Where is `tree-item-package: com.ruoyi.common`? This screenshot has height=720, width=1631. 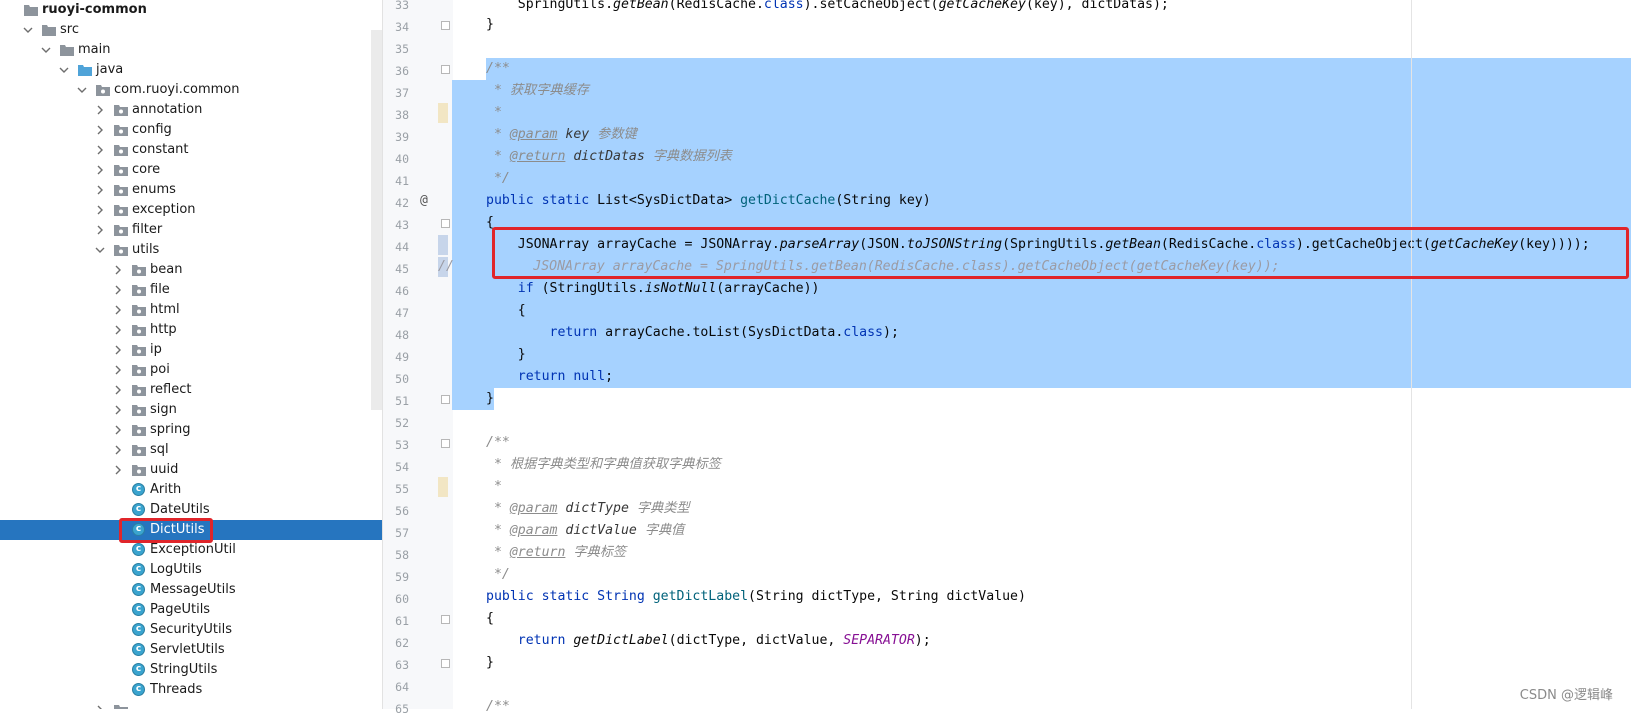 tree-item-package: com.ruoyi.common is located at coordinates (191, 90).